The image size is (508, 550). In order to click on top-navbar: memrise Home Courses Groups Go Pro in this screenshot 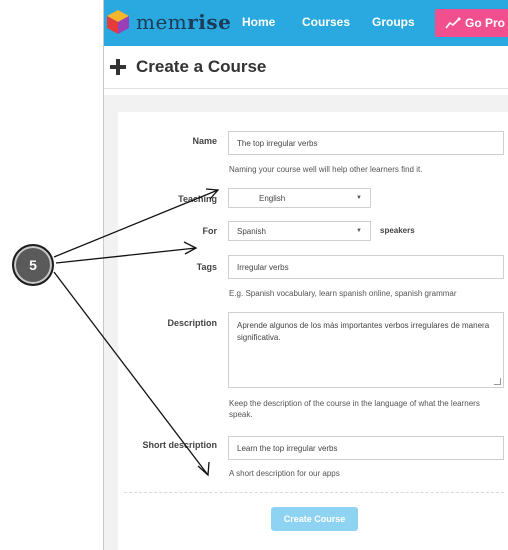, I will do `click(306, 23)`.